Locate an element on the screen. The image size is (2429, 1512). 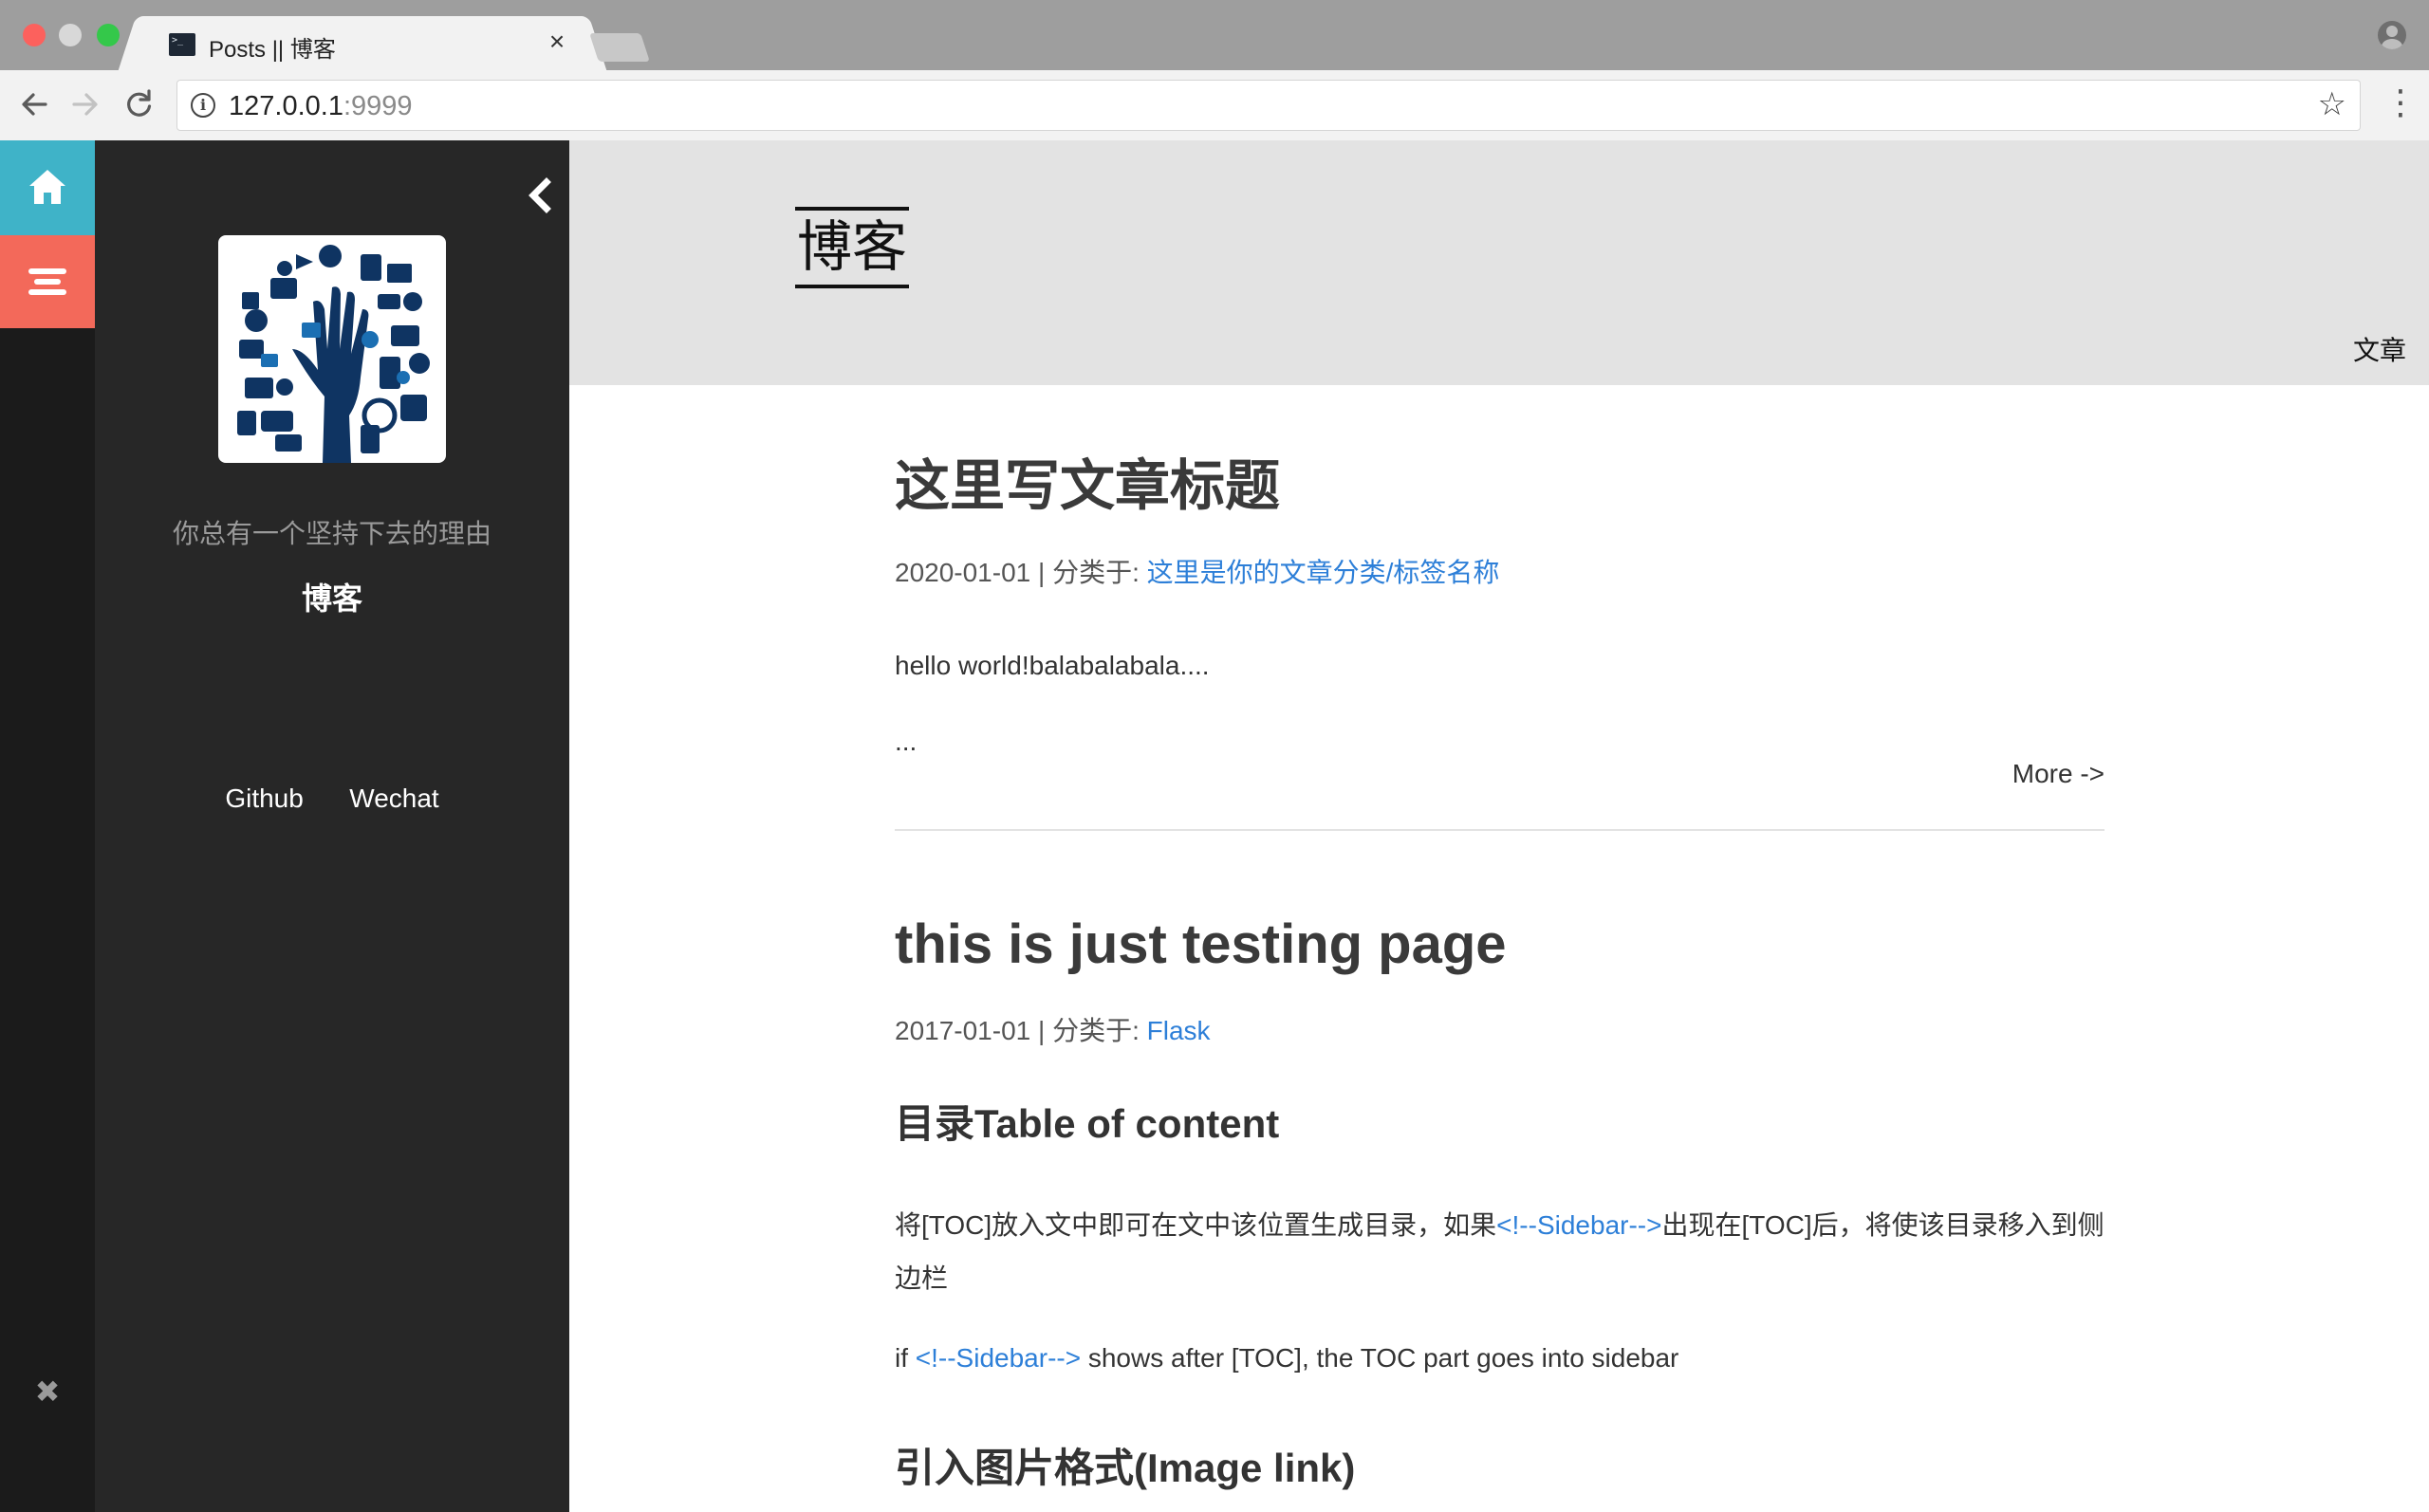
menu-toggle-button is located at coordinates (47, 281).